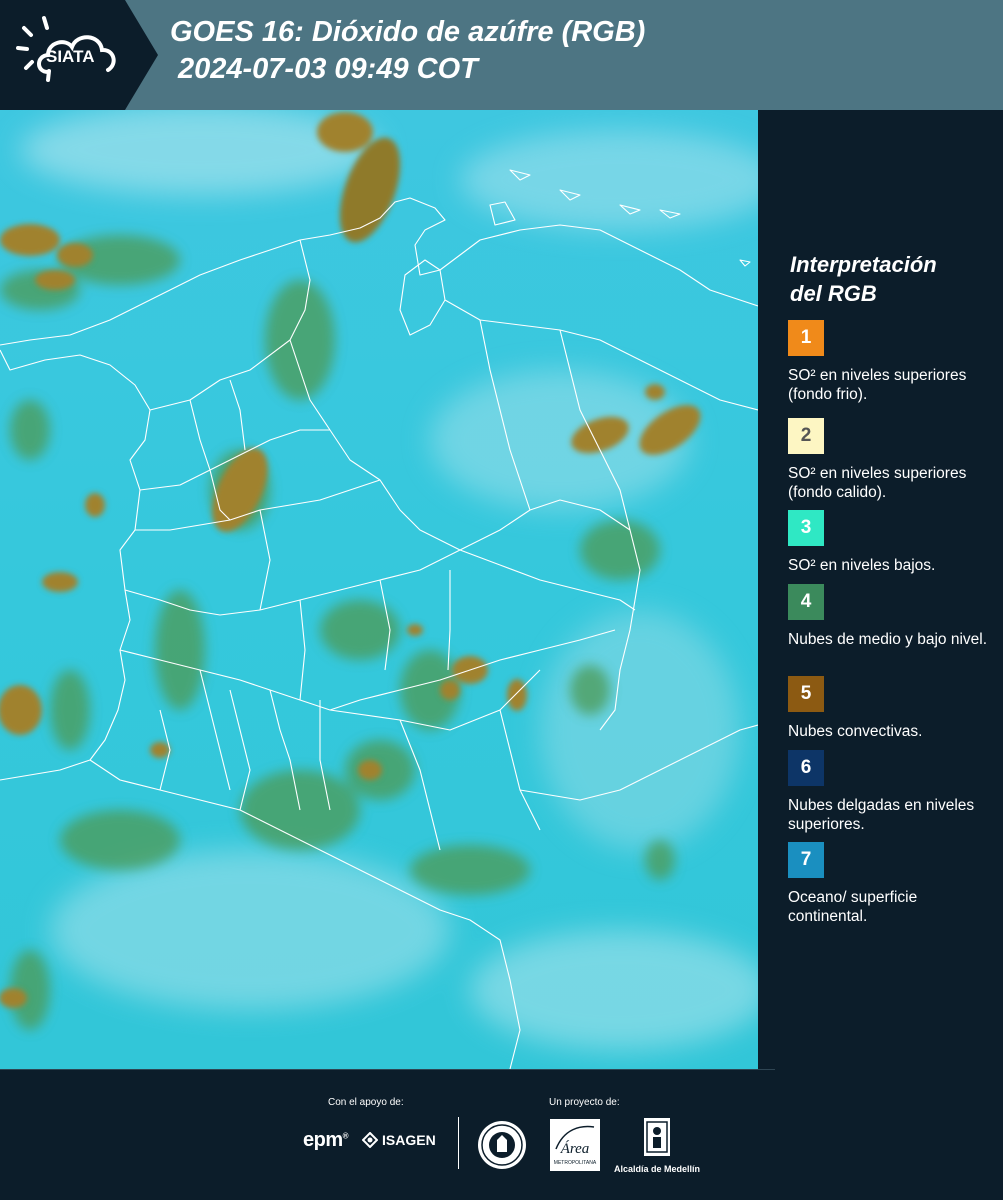 This screenshot has width=1003, height=1200. What do you see at coordinates (890, 279) in the screenshot?
I see `legend-title: Interpretación del RGB` at bounding box center [890, 279].